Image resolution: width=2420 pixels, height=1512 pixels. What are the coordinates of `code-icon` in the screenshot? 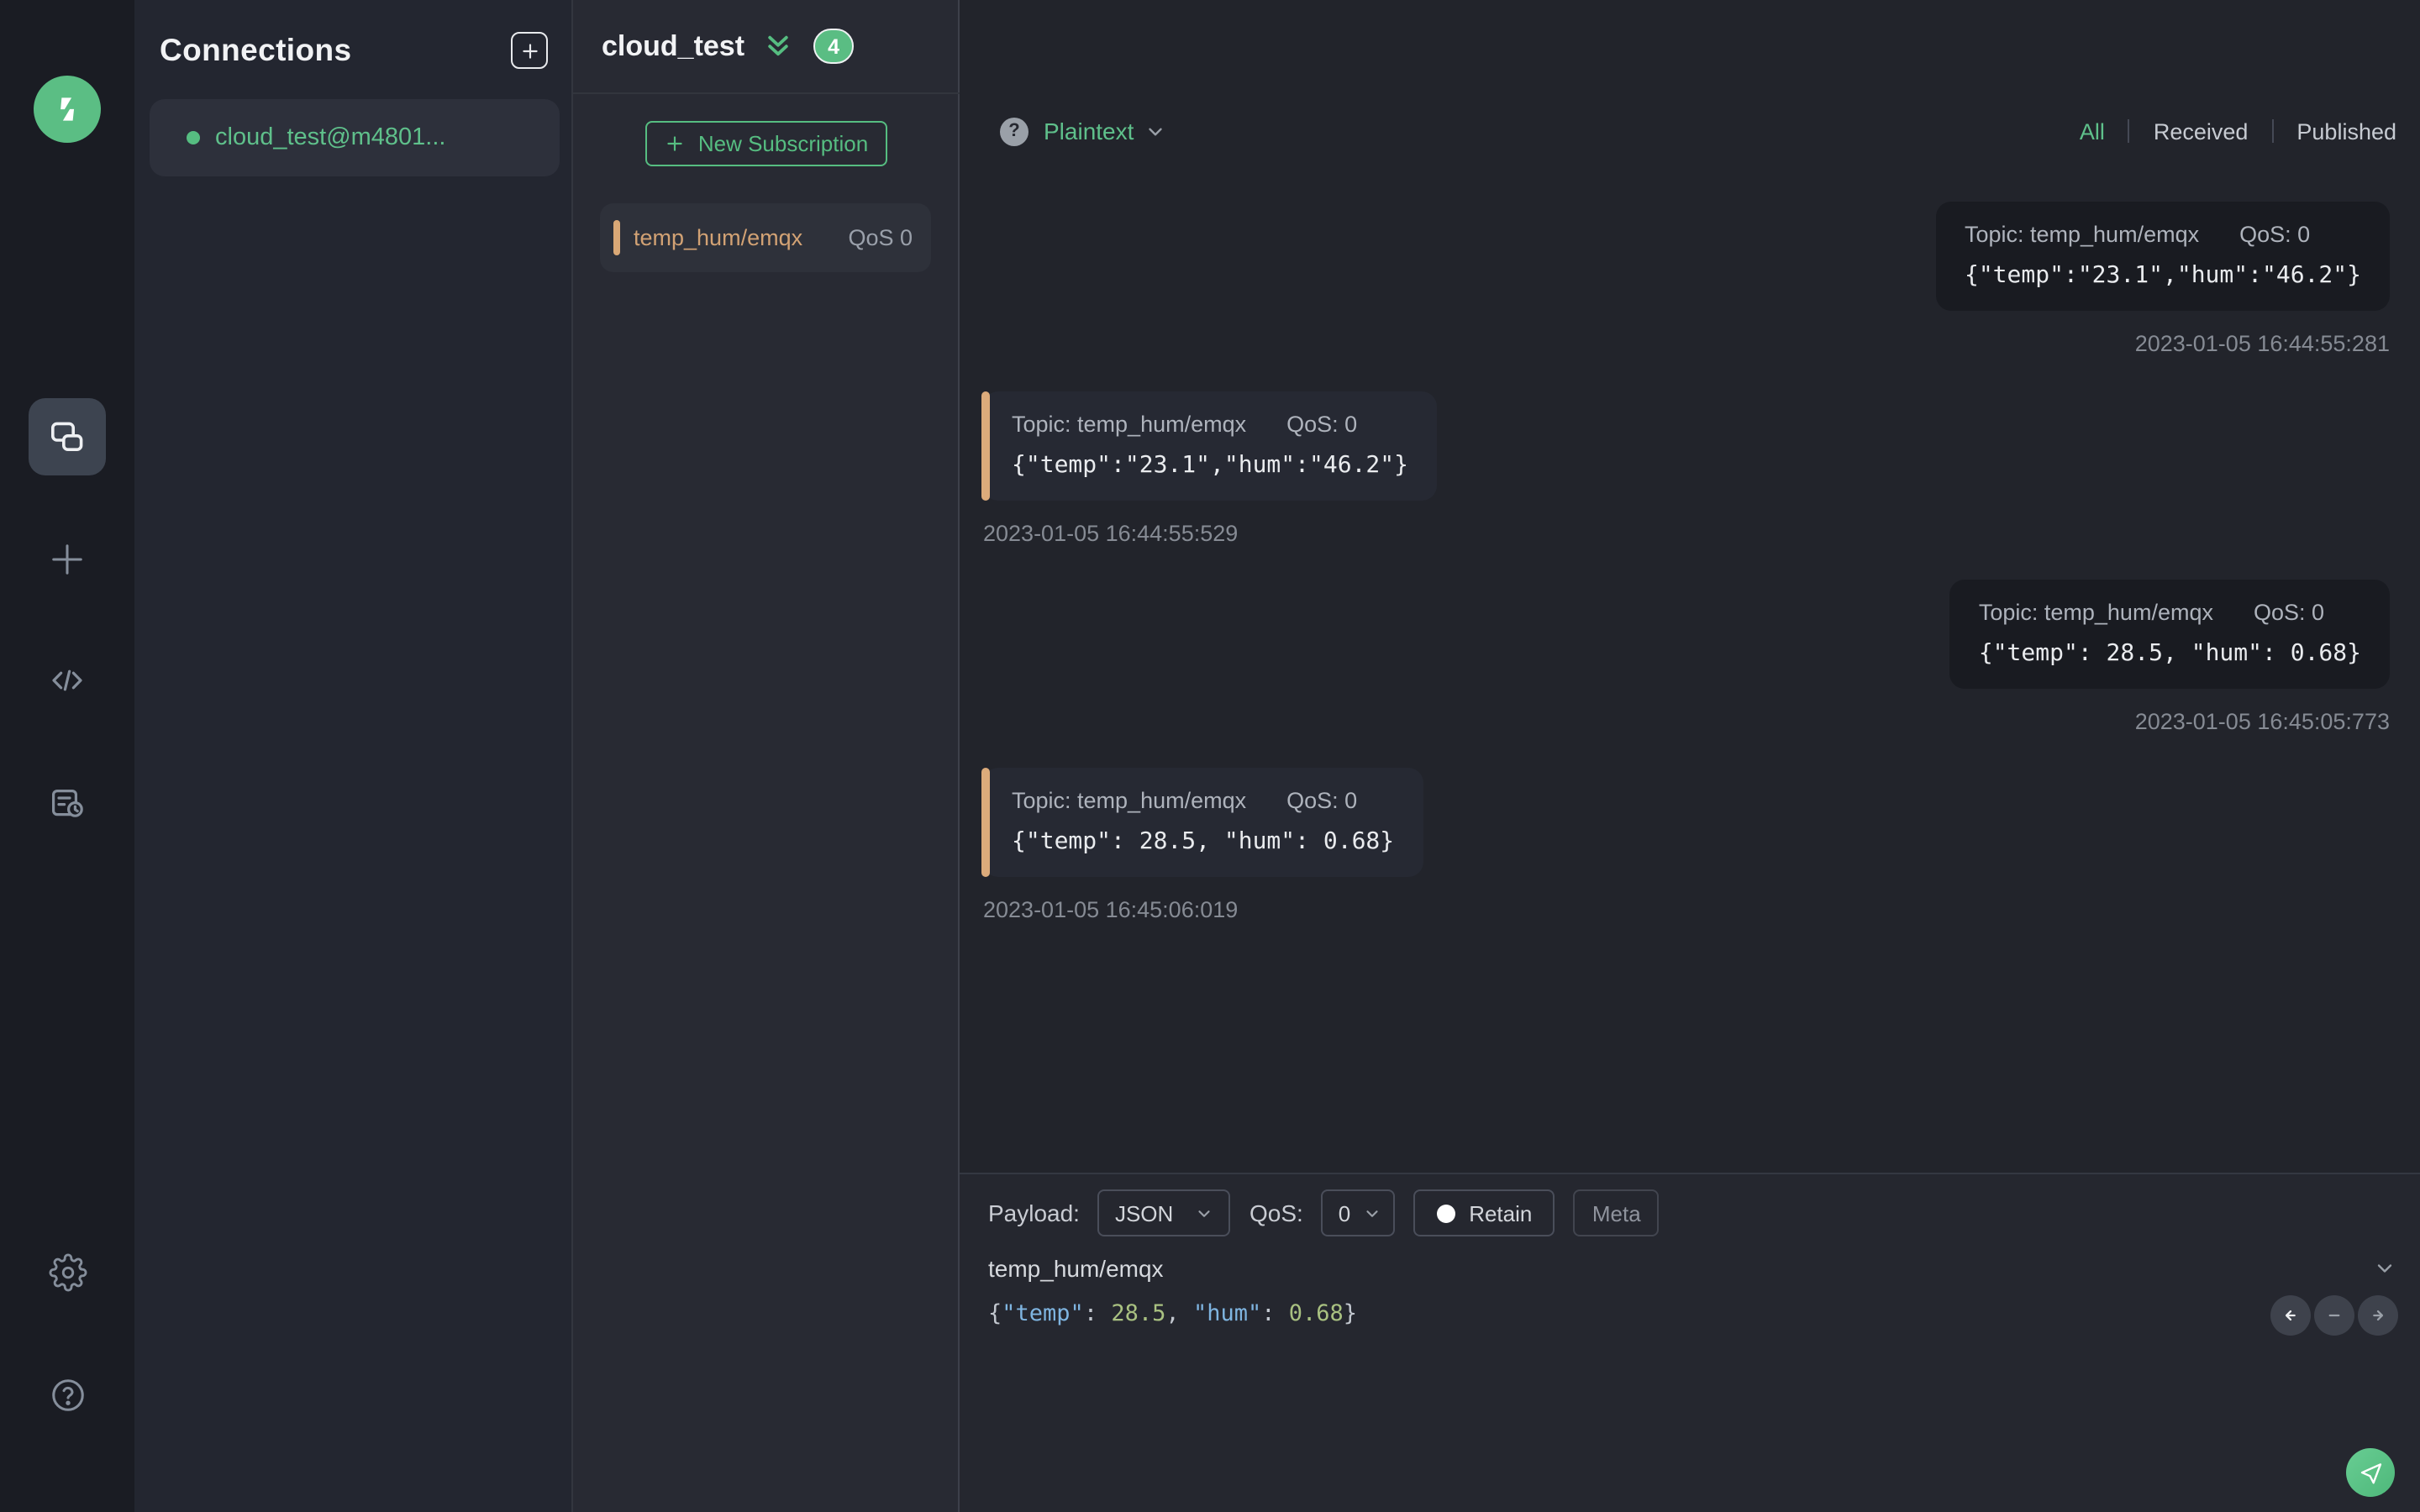 It's located at (67, 680).